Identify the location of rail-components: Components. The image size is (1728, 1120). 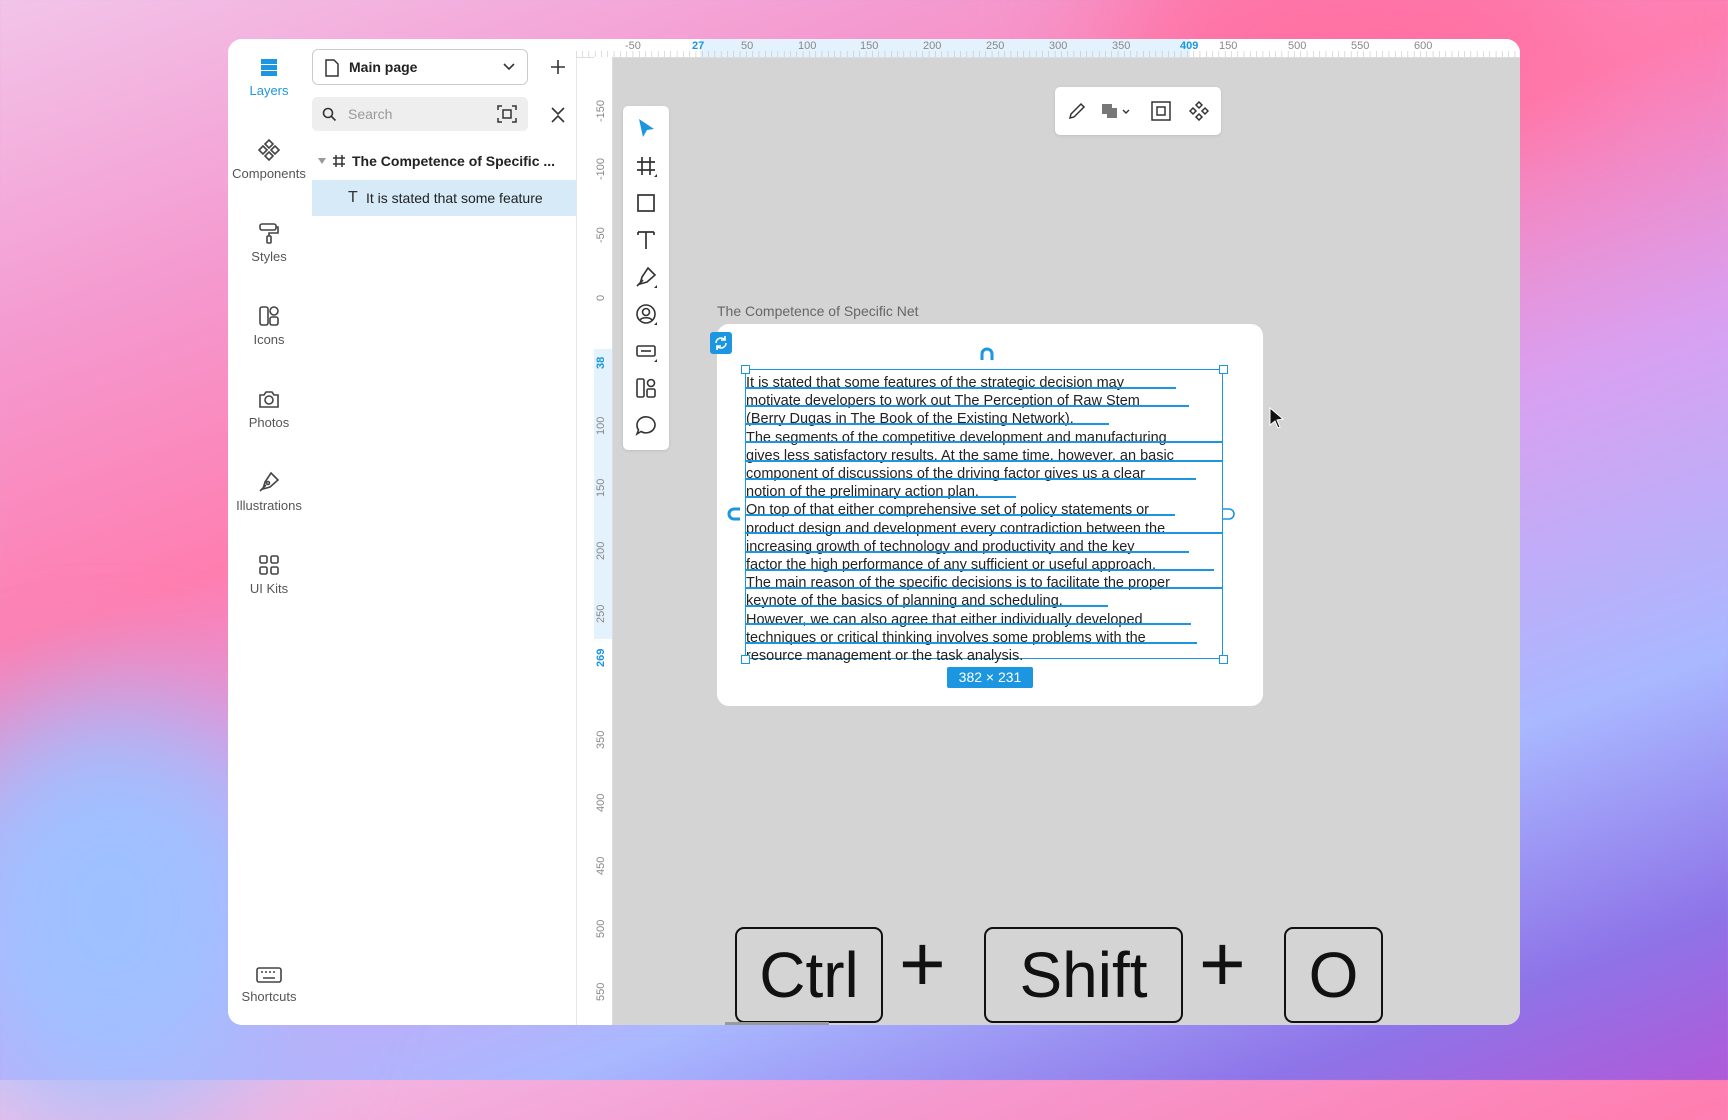
(269, 159).